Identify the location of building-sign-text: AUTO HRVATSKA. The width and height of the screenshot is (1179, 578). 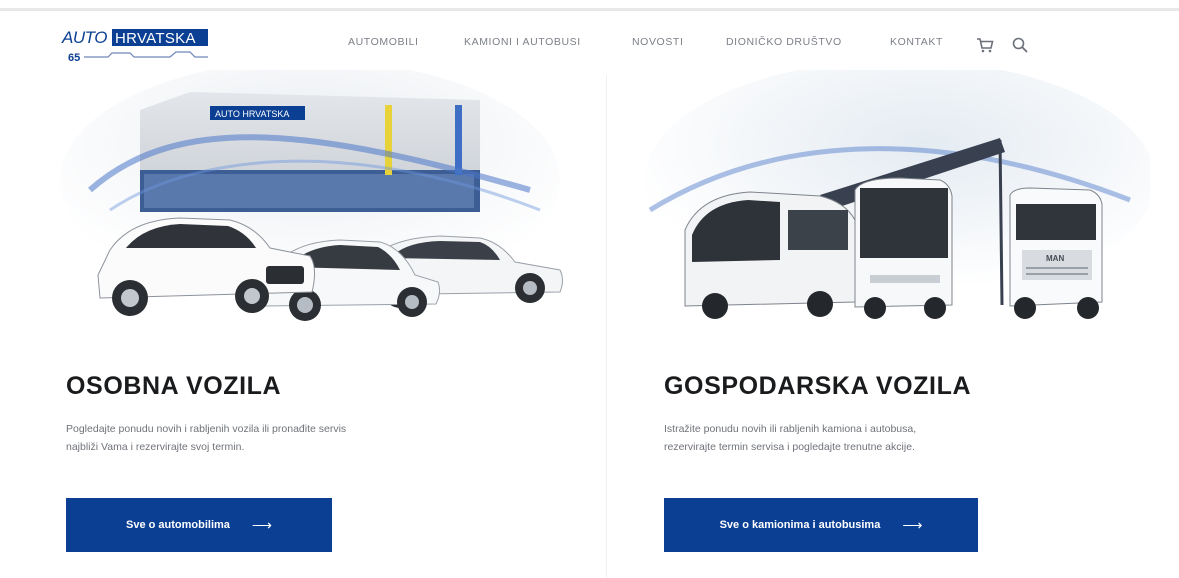
(252, 114).